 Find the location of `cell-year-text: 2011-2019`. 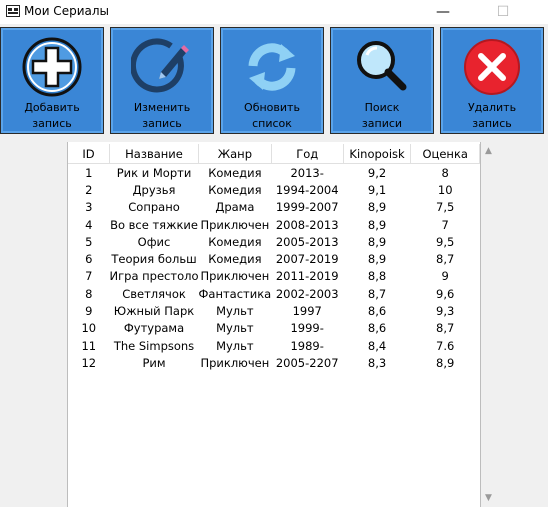

cell-year-text: 2011-2019 is located at coordinates (307, 276).